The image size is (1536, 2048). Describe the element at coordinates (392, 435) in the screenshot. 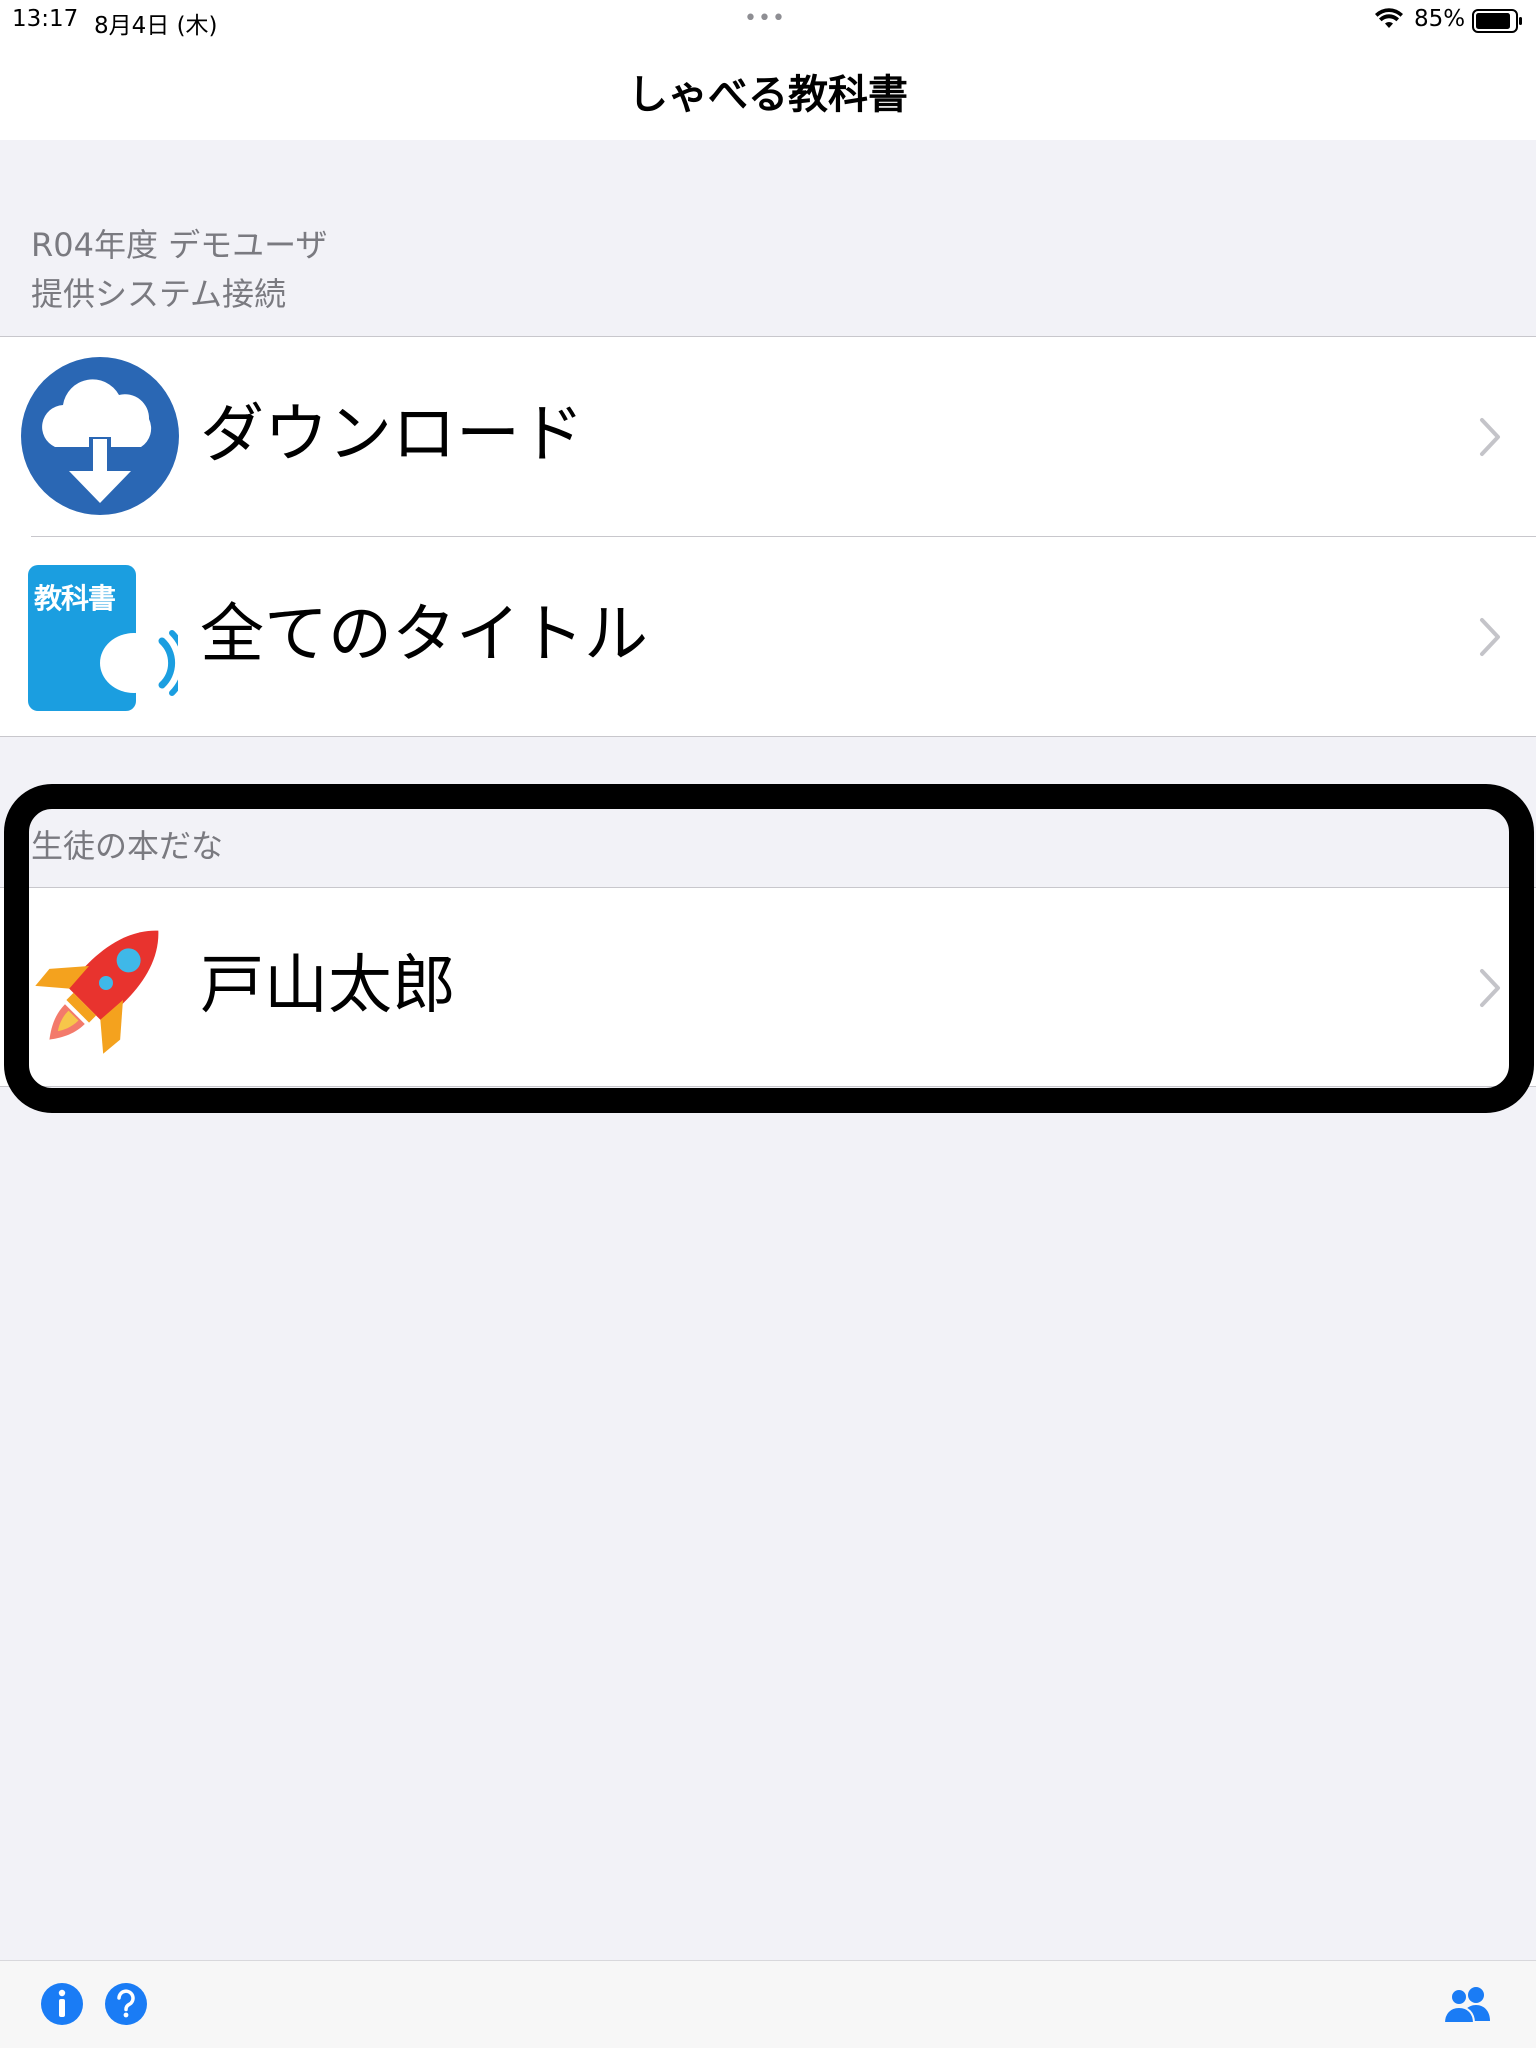

I see `row-download-label: ダウンロード` at that location.